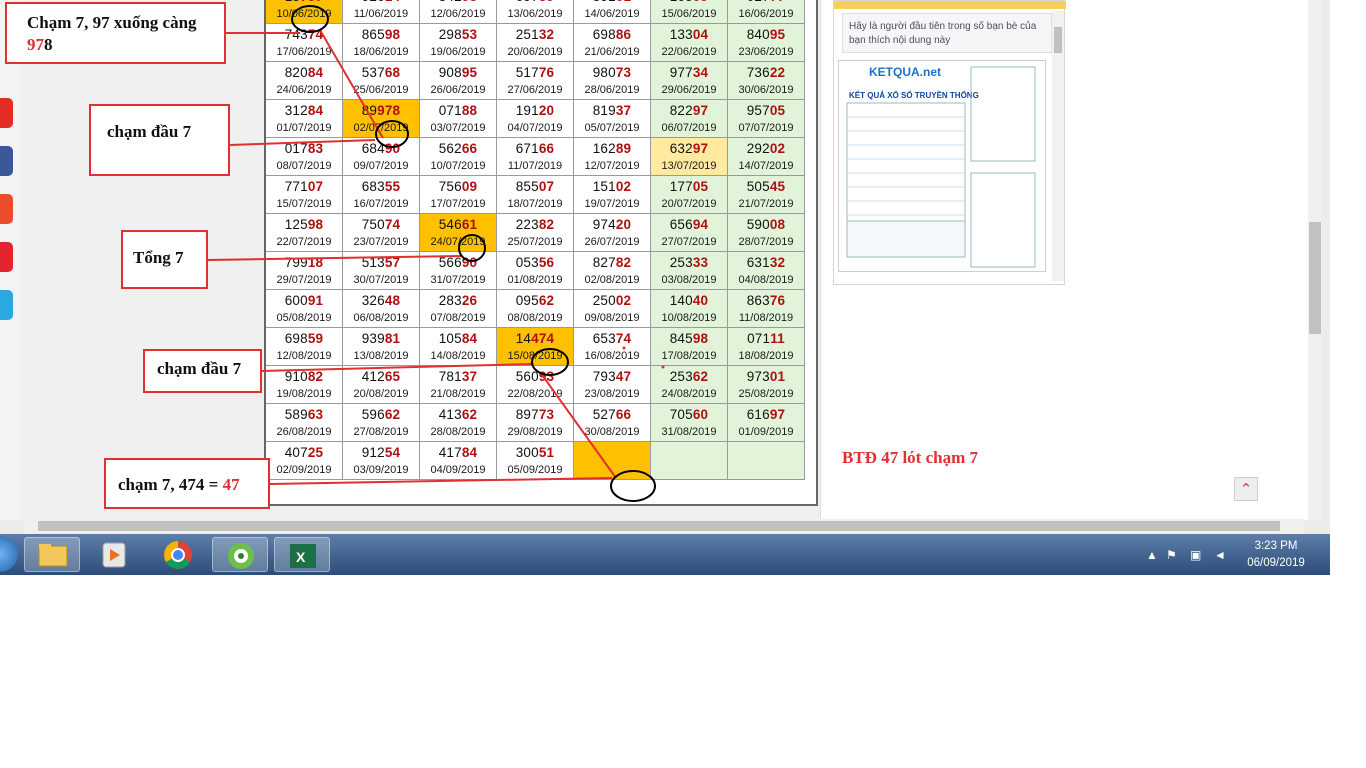 This screenshot has height=768, width=1366. I want to click on number-tail: 54, so click(392, 452).